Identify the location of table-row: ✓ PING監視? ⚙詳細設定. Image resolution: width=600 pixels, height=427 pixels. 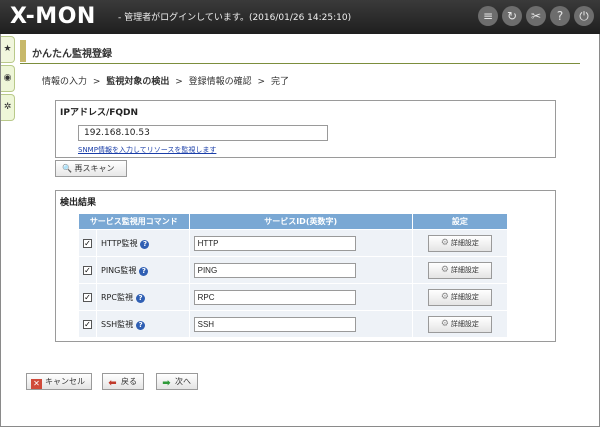
(293, 270).